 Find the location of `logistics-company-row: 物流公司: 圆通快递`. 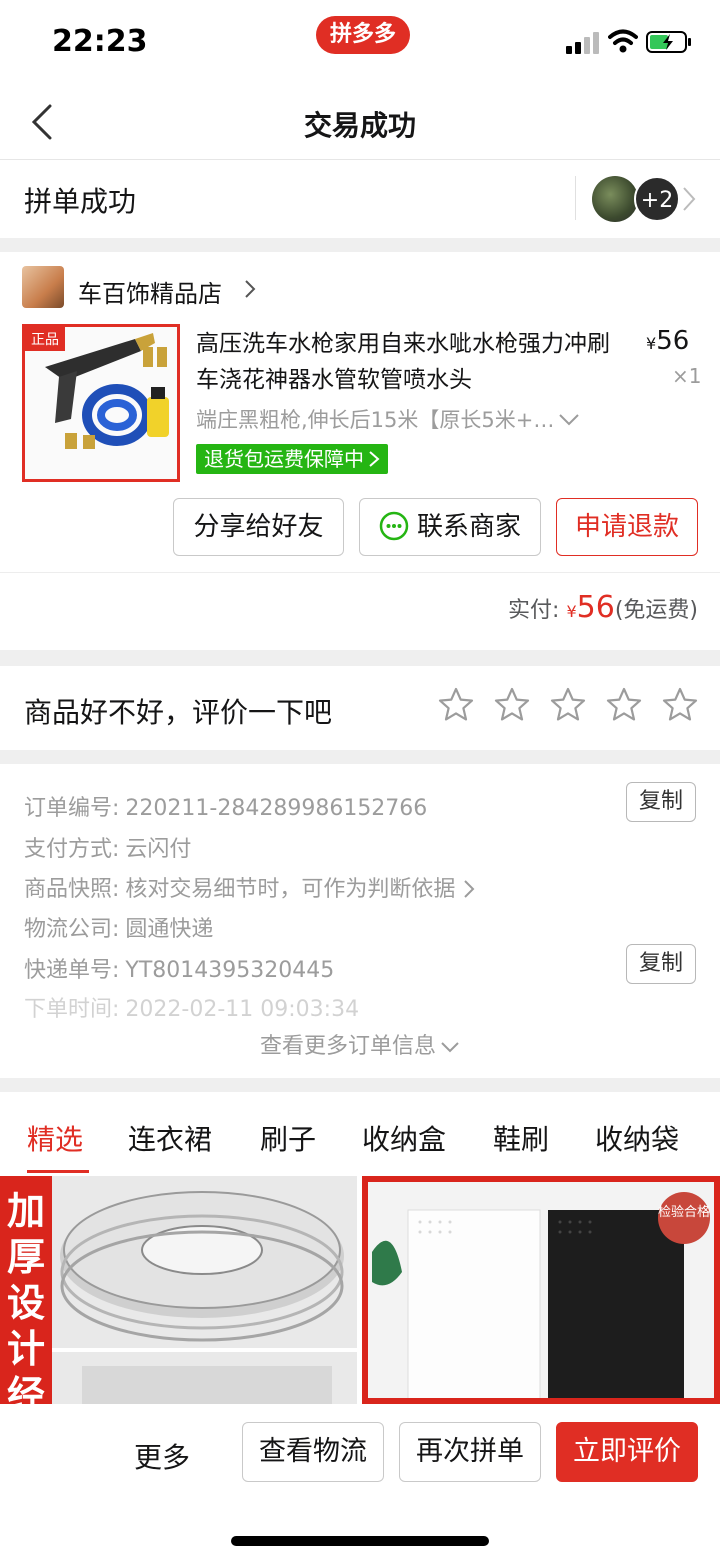

logistics-company-row: 物流公司: 圆通快递 is located at coordinates (118, 927).